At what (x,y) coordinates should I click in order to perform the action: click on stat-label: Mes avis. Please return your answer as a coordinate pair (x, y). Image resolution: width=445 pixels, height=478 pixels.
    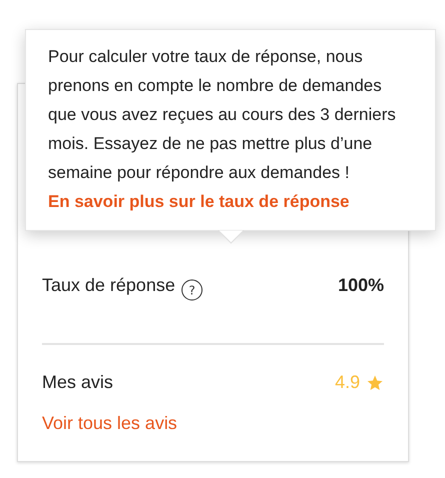
    Looking at the image, I should click on (78, 382).